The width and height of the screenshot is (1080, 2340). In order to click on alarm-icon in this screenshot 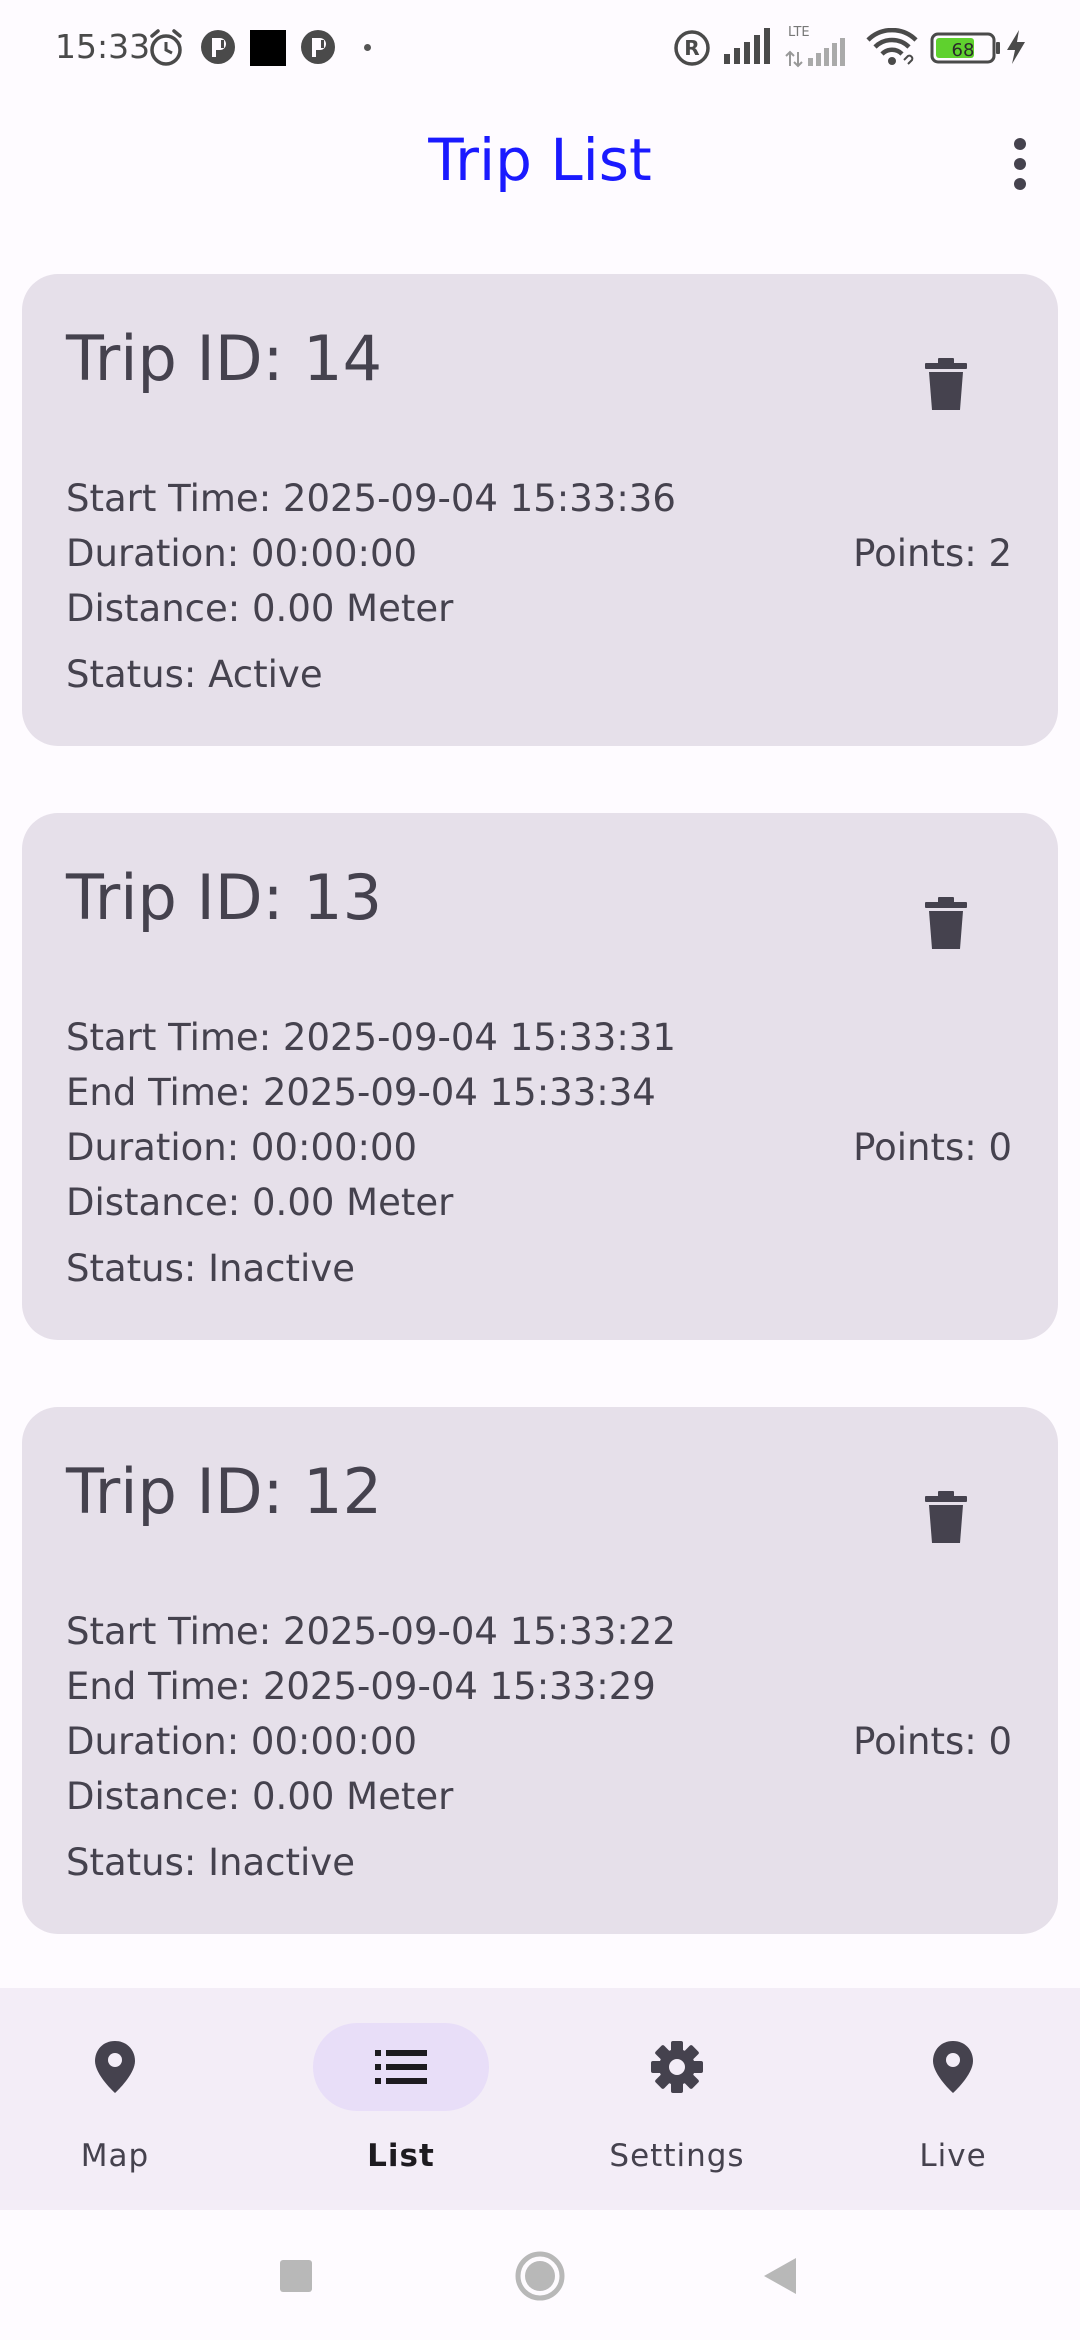, I will do `click(166, 50)`.